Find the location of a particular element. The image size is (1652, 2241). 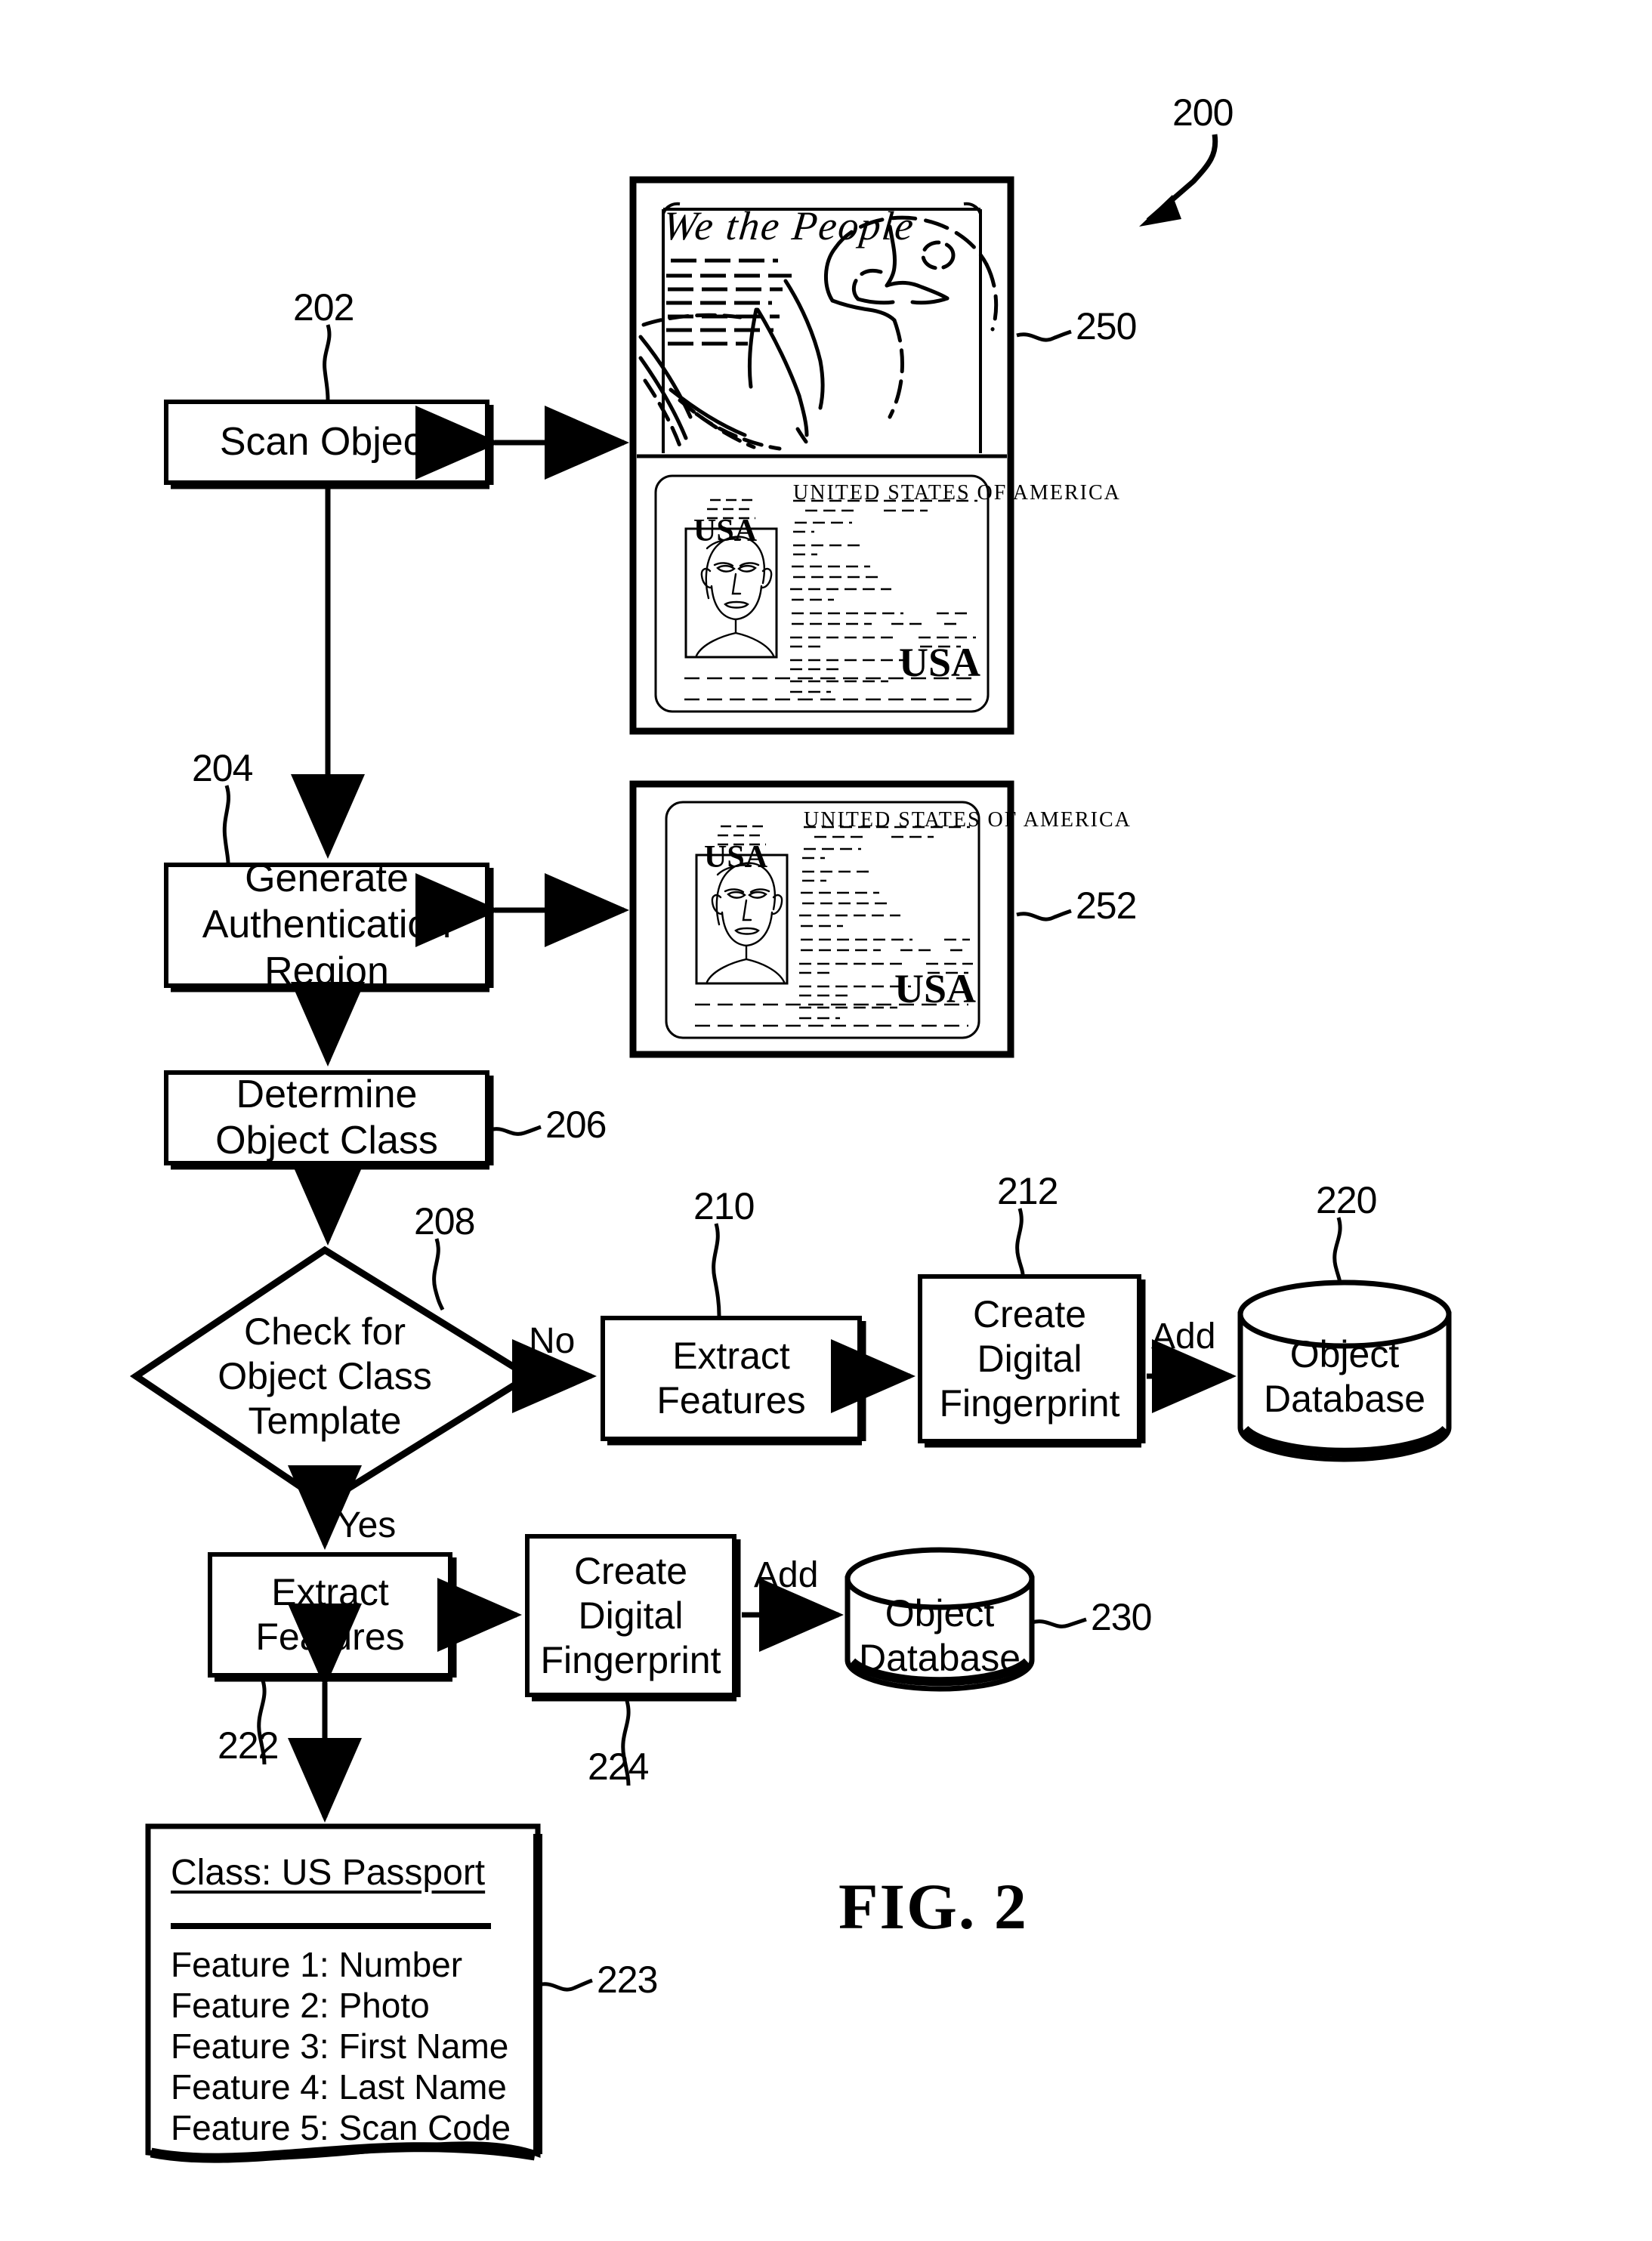

create-fingerprint-yes-box is located at coordinates (633, 1618).